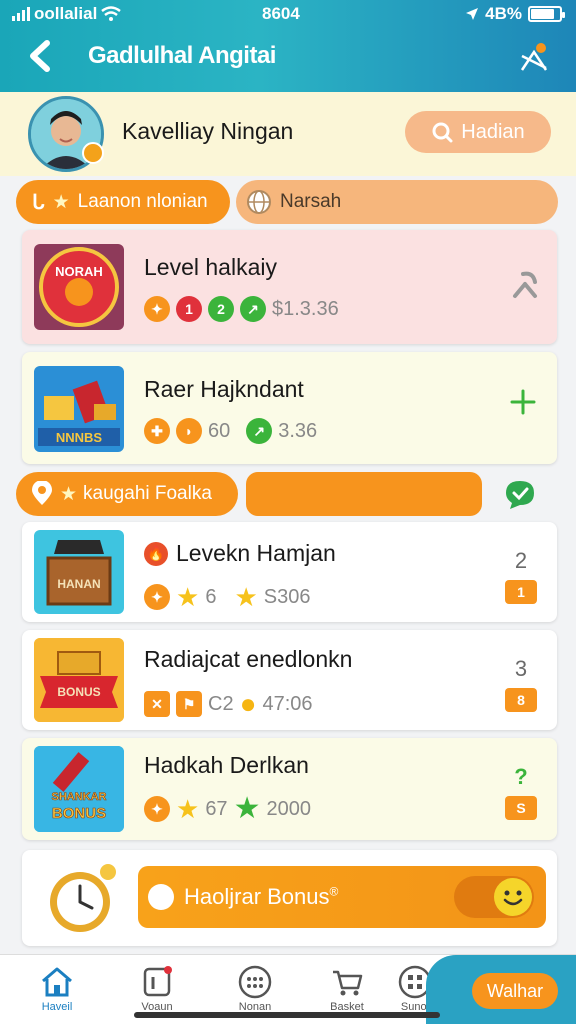 The image size is (576, 1024). I want to click on grid-icon, so click(255, 982).